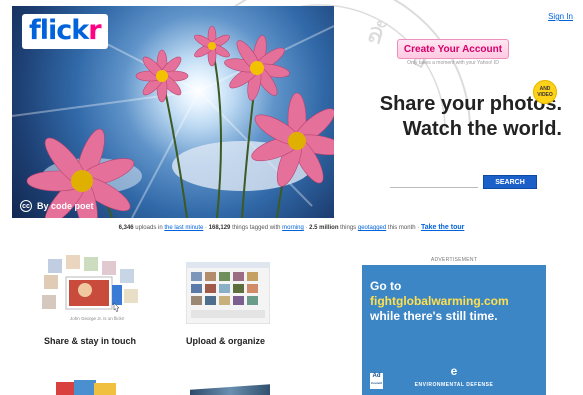 This screenshot has width=583, height=395. Describe the element at coordinates (26, 206) in the screenshot. I see `creative-commons-icon: cc` at that location.